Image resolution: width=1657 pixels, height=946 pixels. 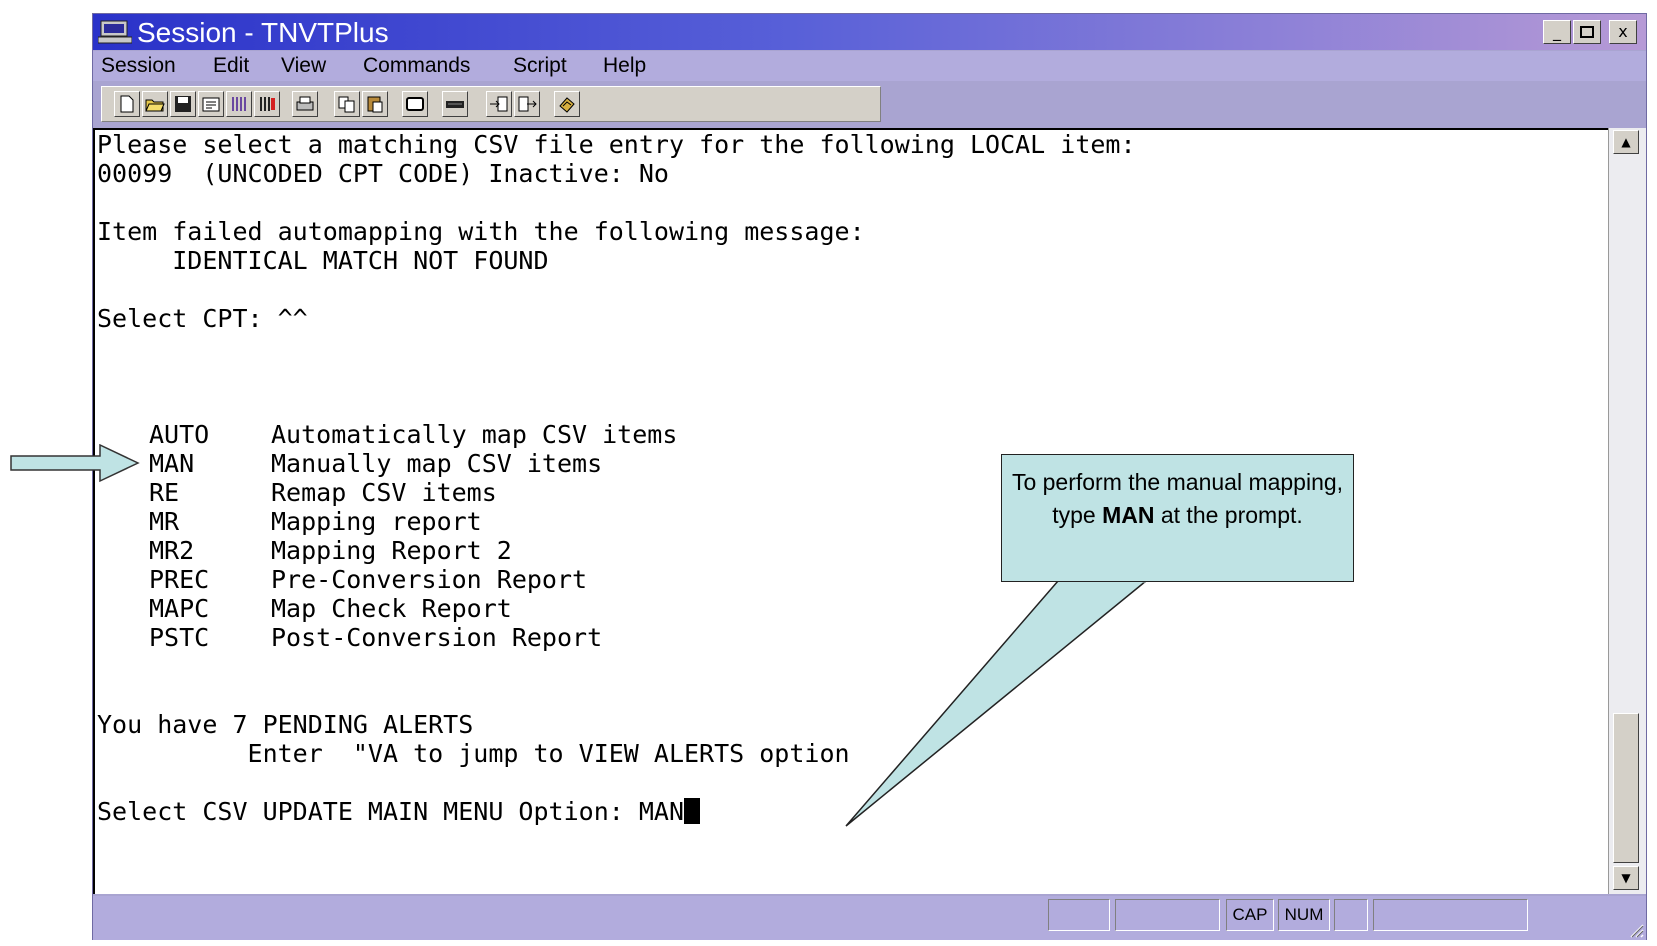 I want to click on menu-option-description: Pre-Conversion Report, so click(x=429, y=579).